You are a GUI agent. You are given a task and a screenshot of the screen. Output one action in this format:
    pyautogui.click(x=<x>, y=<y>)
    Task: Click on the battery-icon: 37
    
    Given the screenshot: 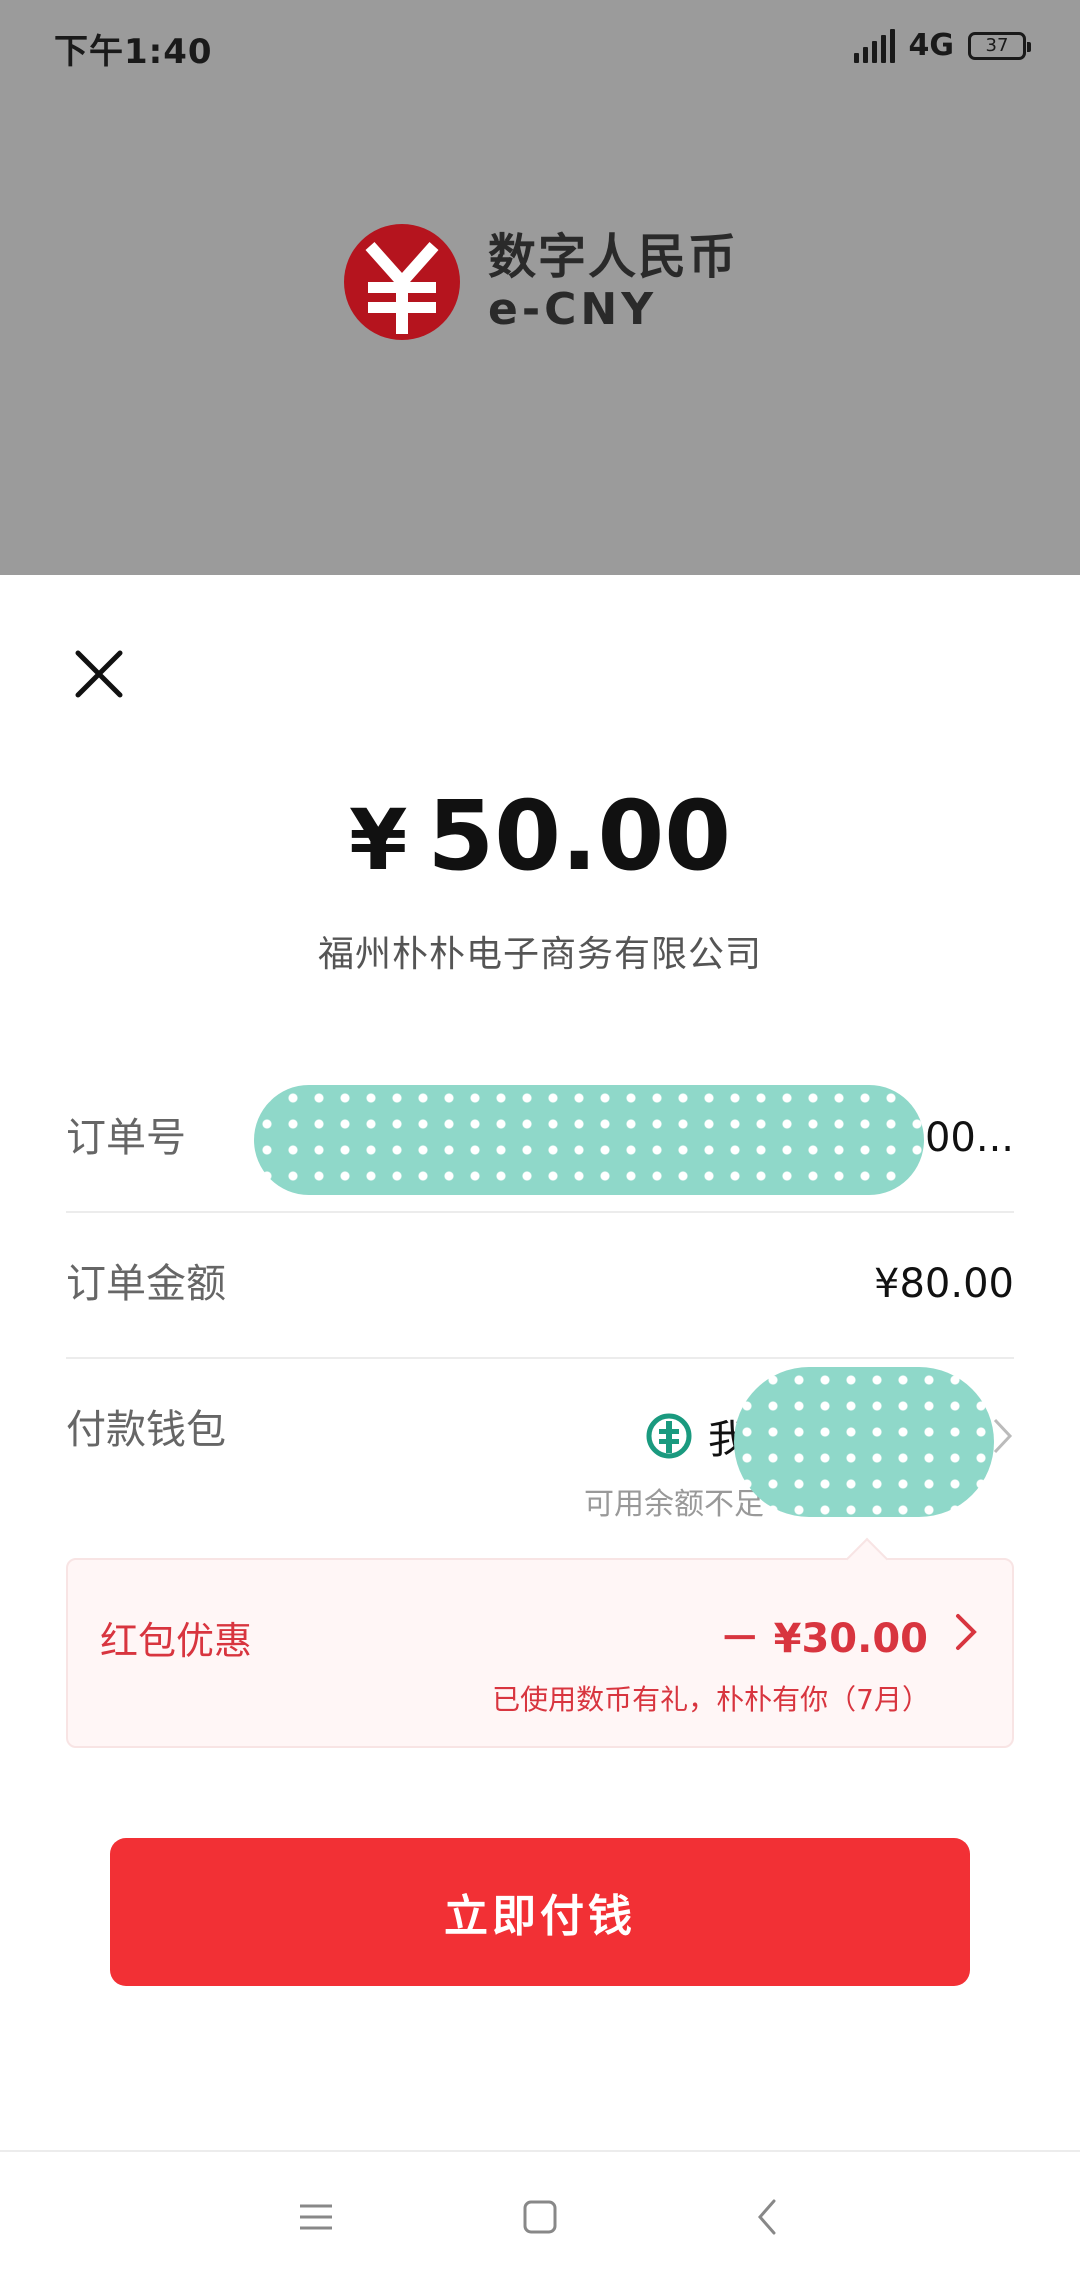 What is the action you would take?
    pyautogui.click(x=999, y=45)
    